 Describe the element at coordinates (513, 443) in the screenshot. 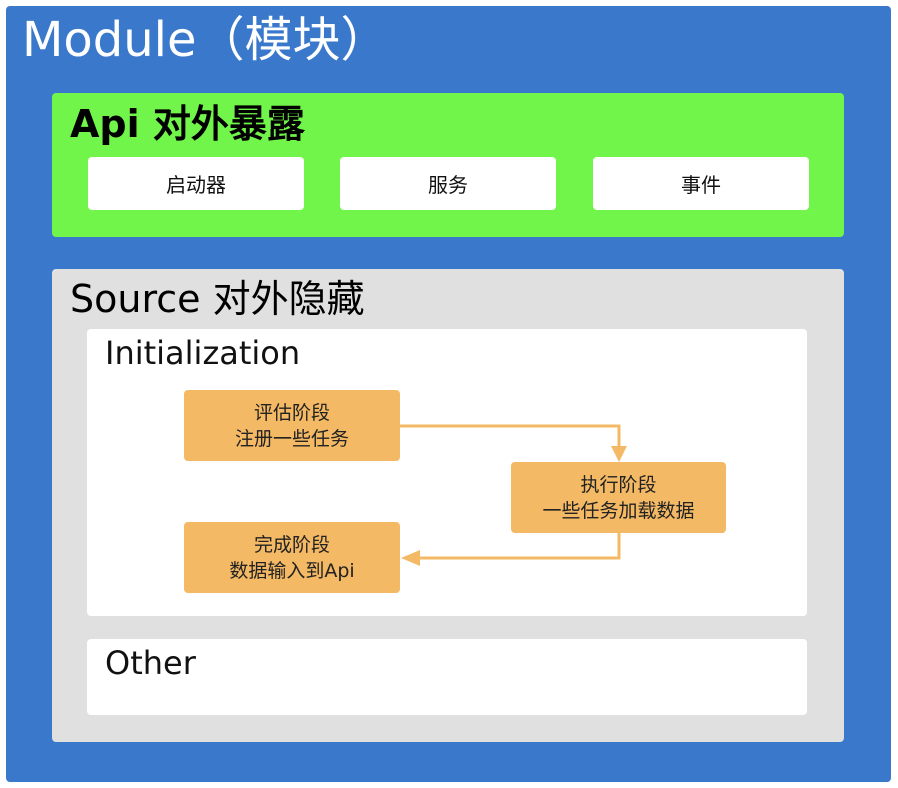

I see `arrow-evaluate-to-execute` at that location.